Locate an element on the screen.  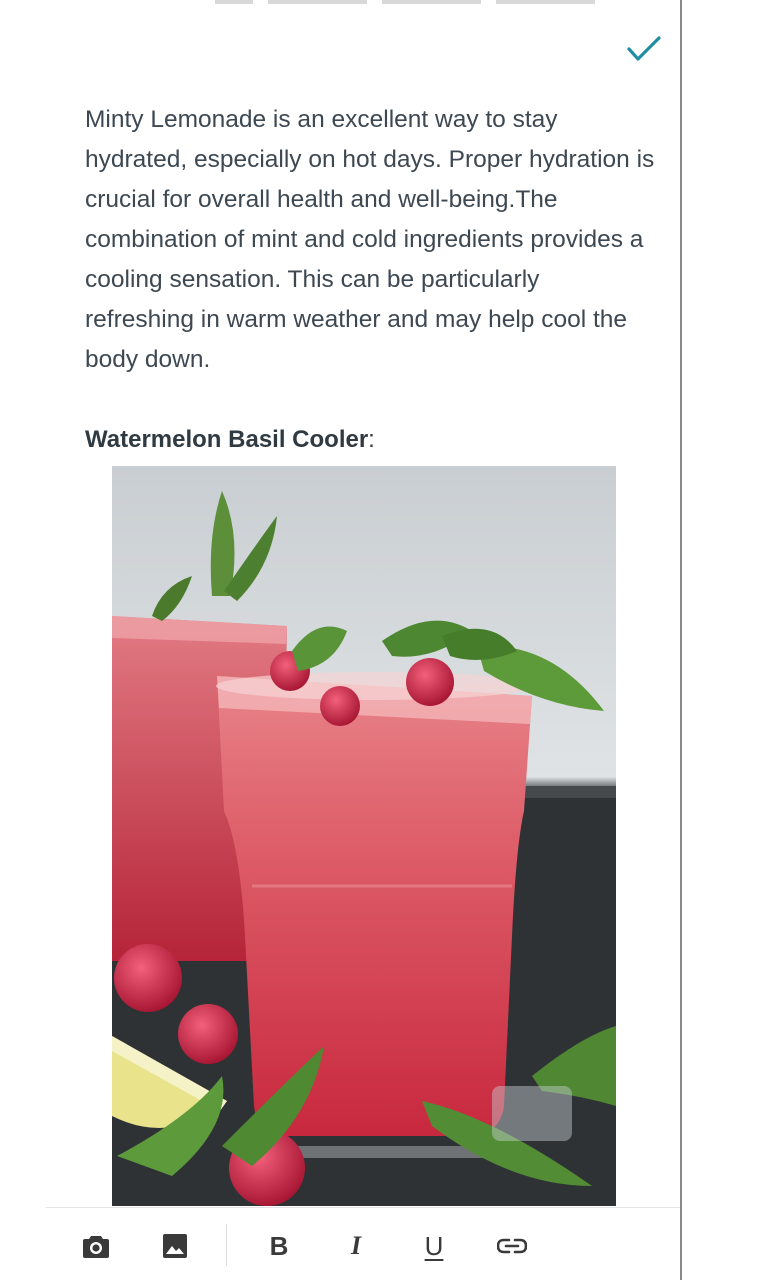
link-button is located at coordinates (512, 1246).